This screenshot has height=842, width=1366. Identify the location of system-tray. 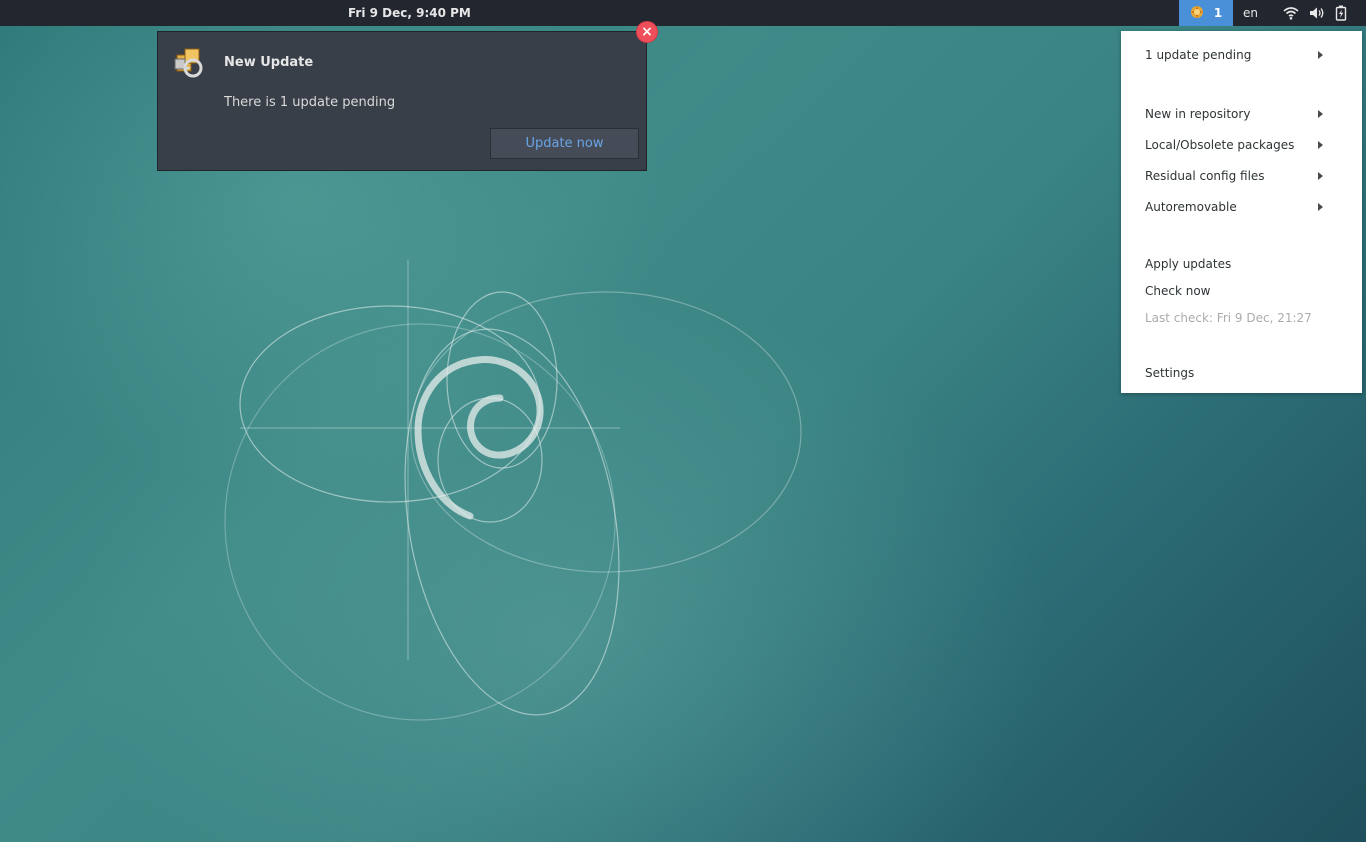
(1315, 13).